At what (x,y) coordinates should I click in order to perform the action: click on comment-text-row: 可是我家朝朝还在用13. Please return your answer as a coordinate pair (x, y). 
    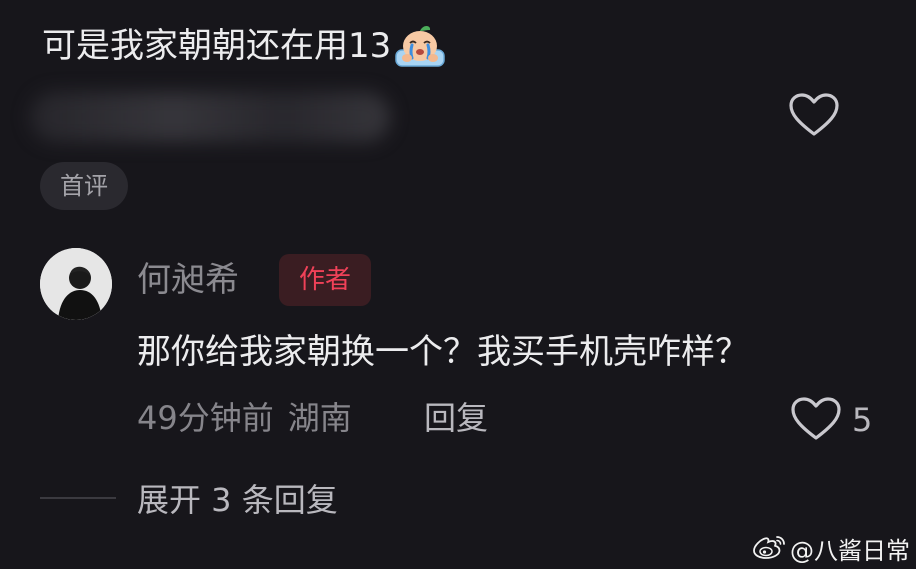
    Looking at the image, I should click on (244, 46).